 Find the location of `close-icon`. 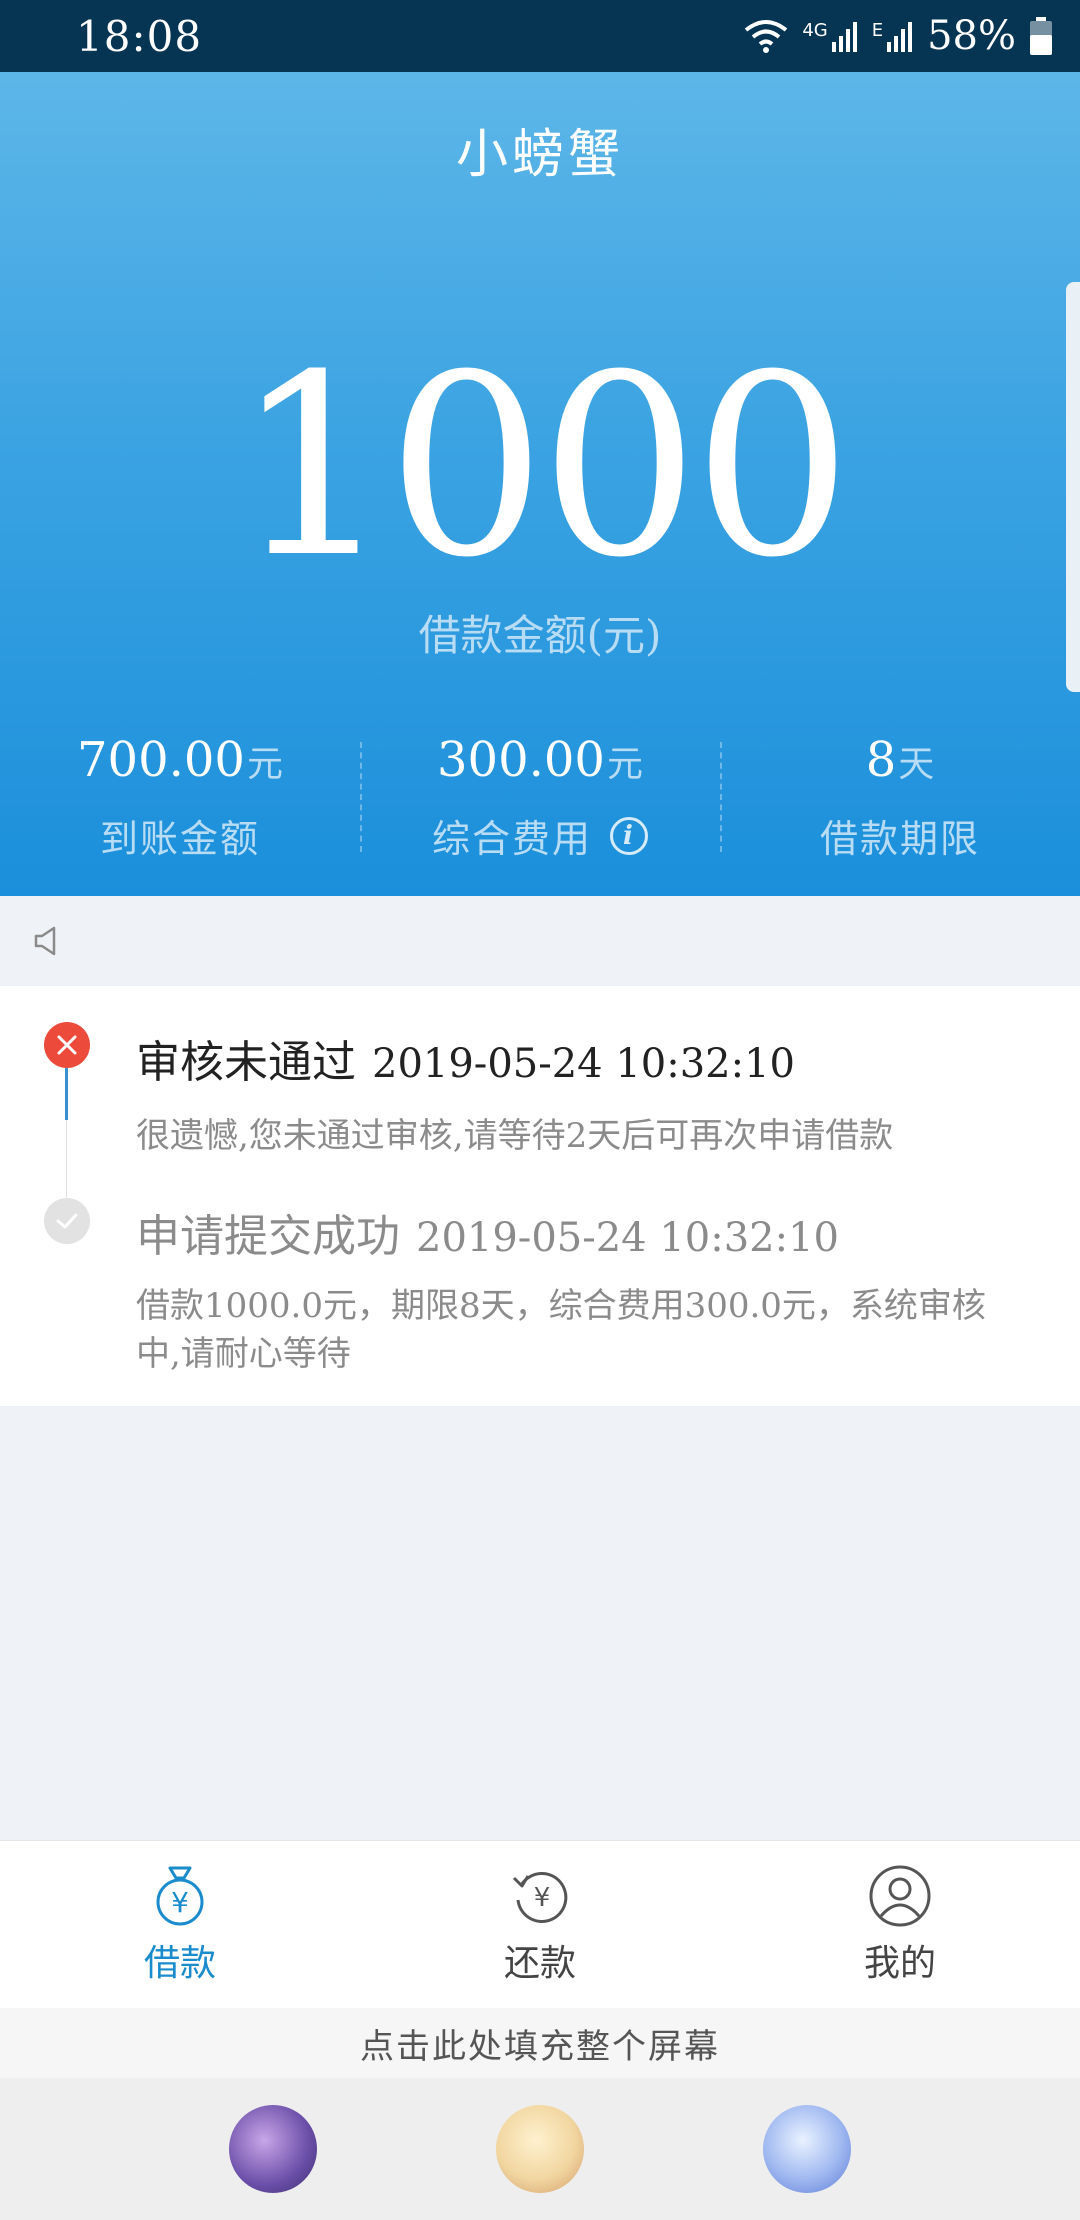

close-icon is located at coordinates (67, 1045).